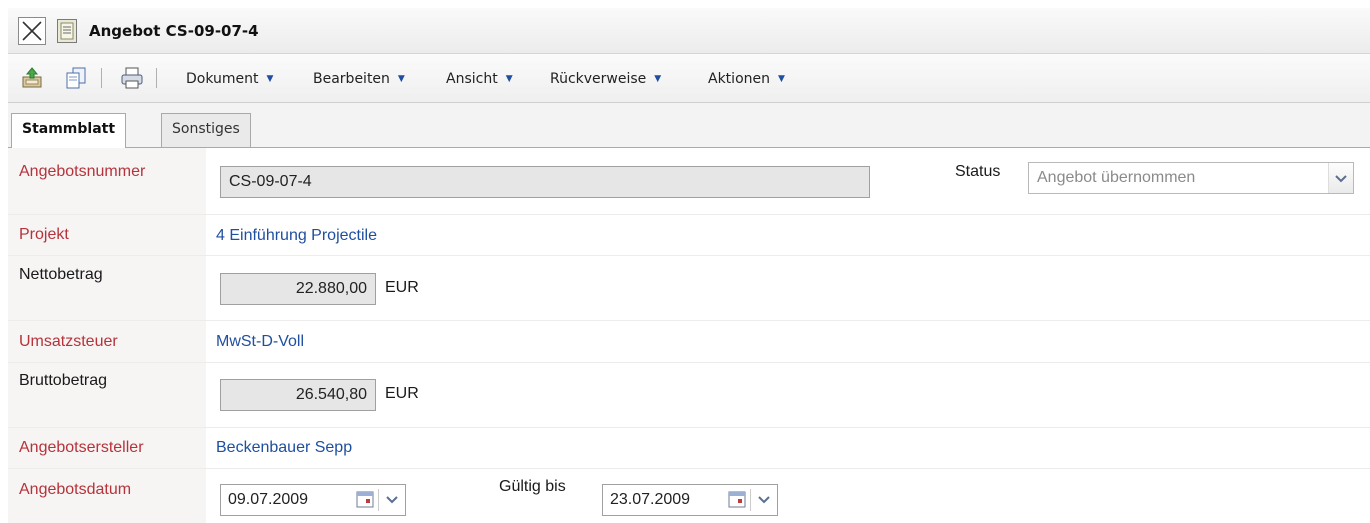 Image resolution: width=1370 pixels, height=523 pixels. I want to click on status-dropdown-button, so click(1340, 178).